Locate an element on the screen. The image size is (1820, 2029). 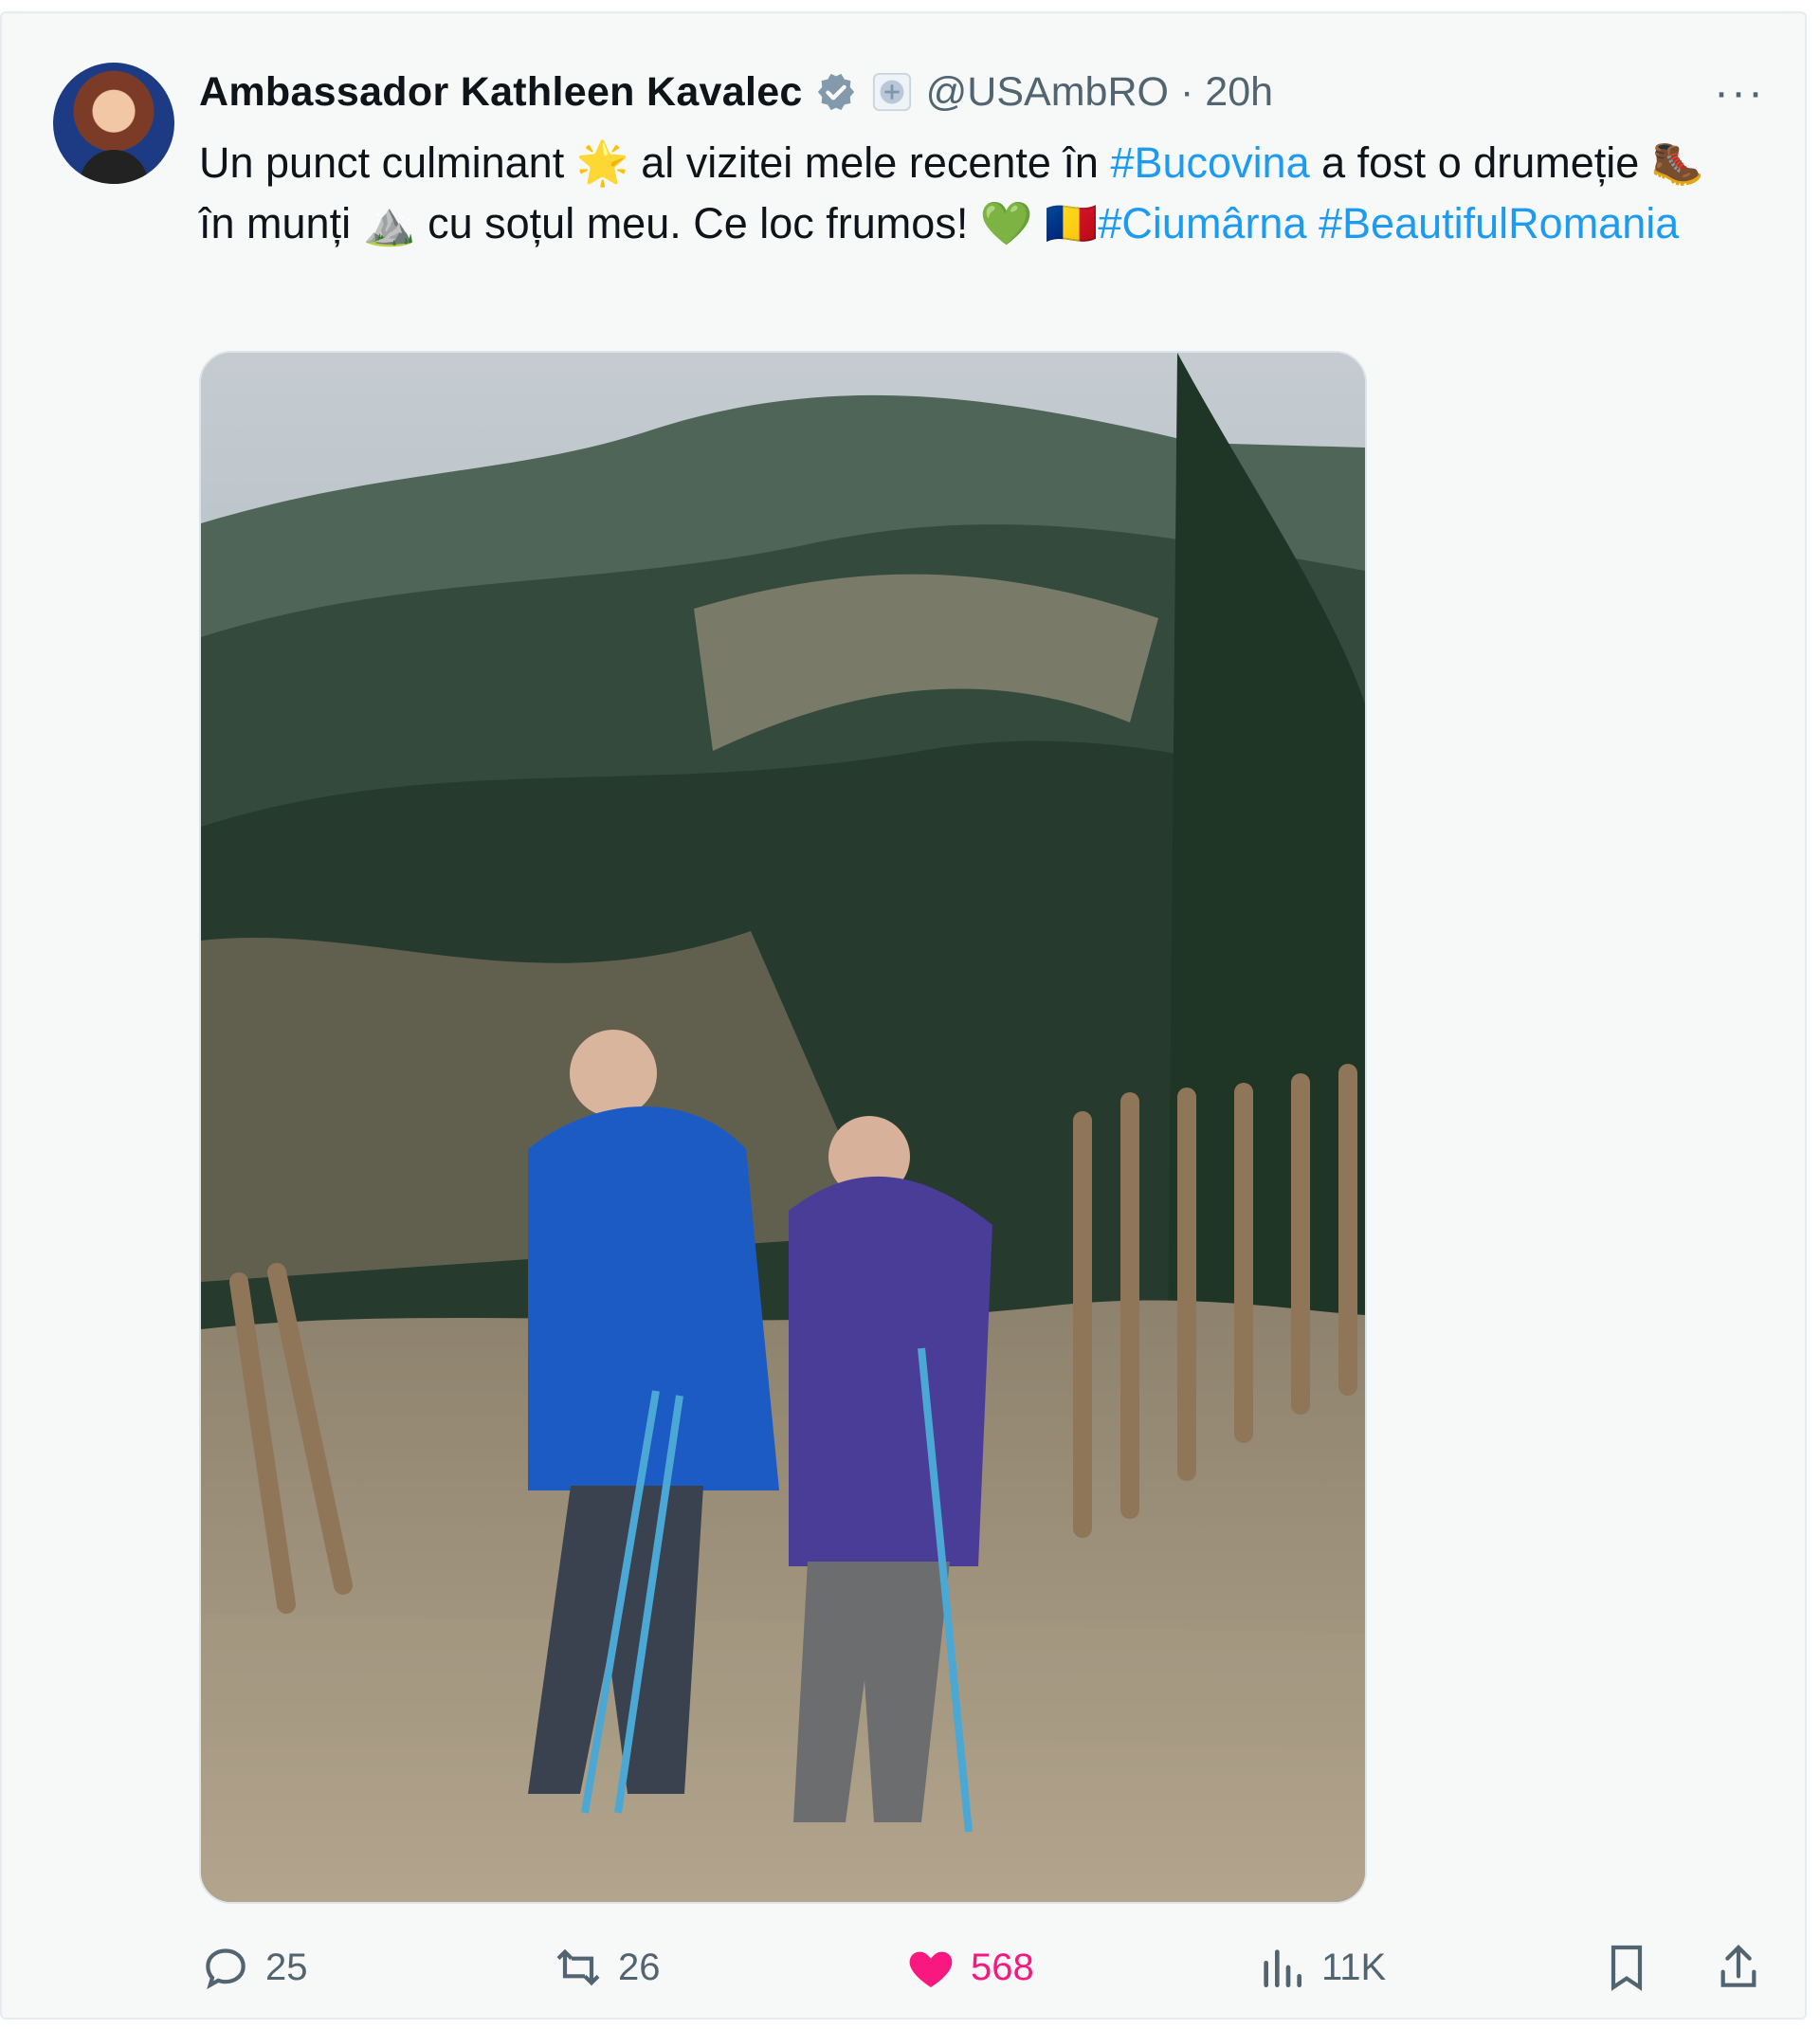
author-avatar is located at coordinates (113, 123).